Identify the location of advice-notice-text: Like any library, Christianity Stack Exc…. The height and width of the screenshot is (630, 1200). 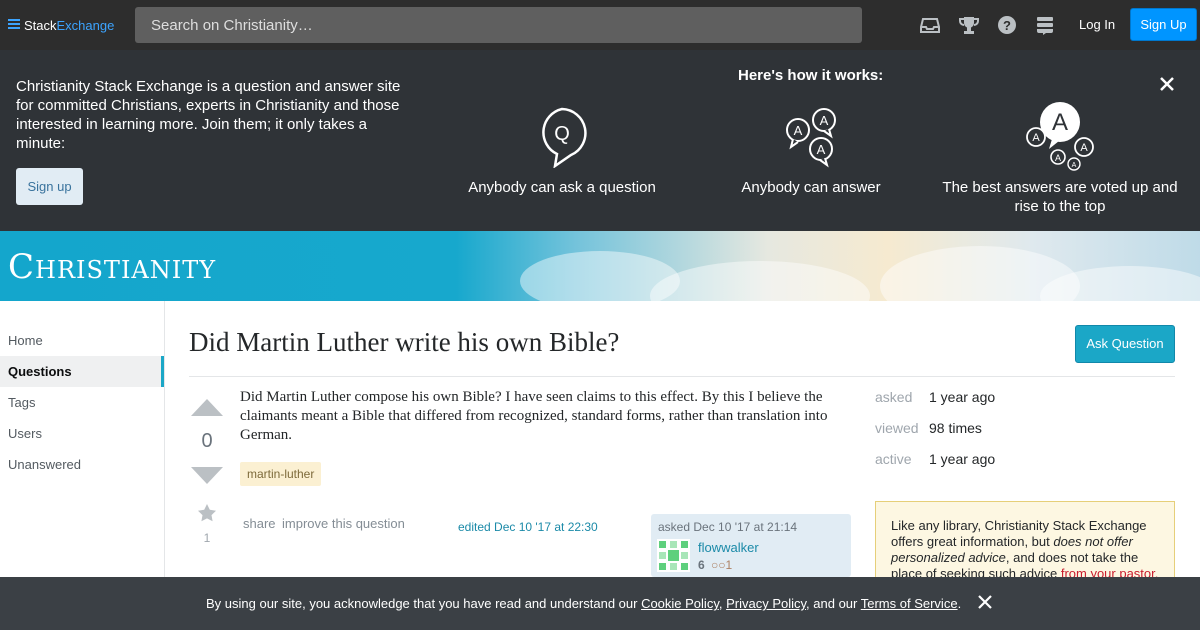
(1026, 550).